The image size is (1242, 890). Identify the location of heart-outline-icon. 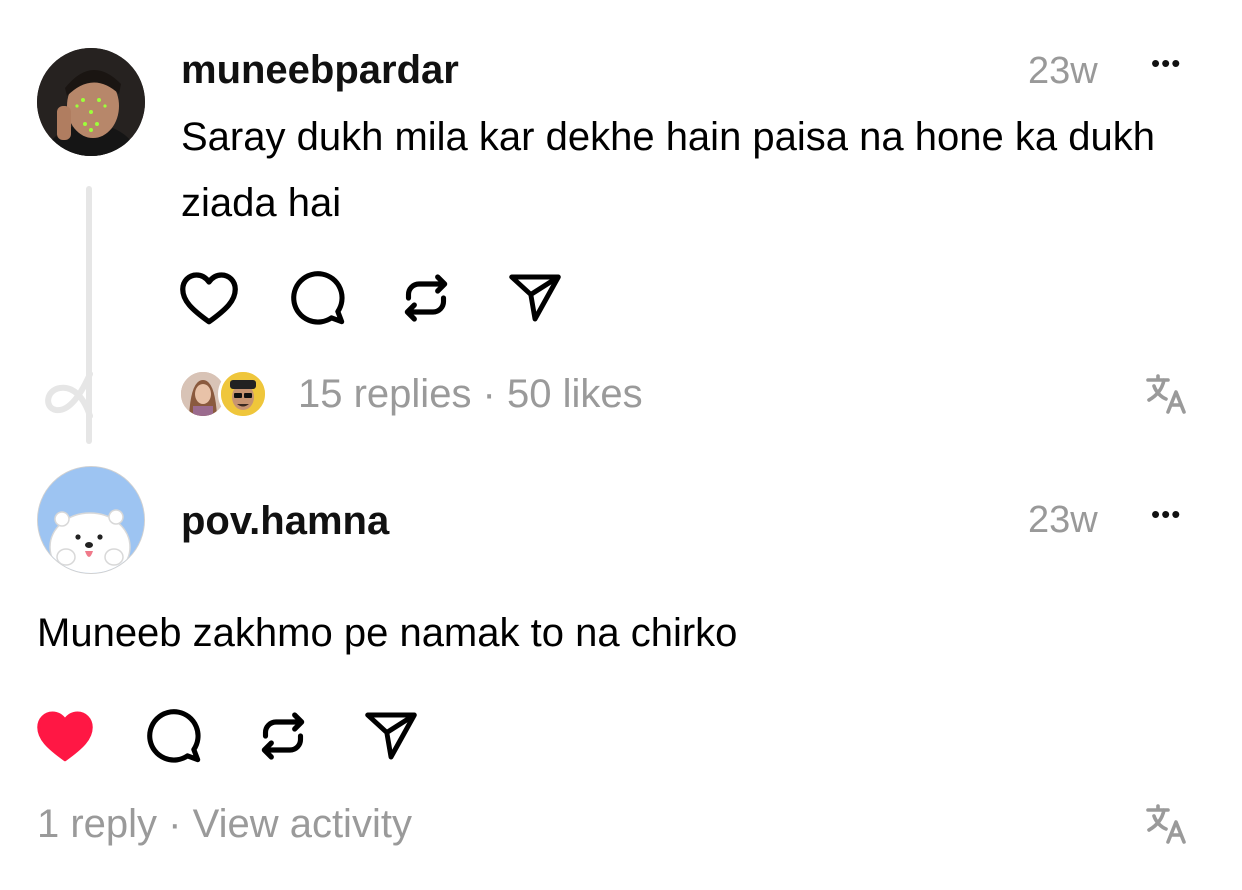
(209, 298).